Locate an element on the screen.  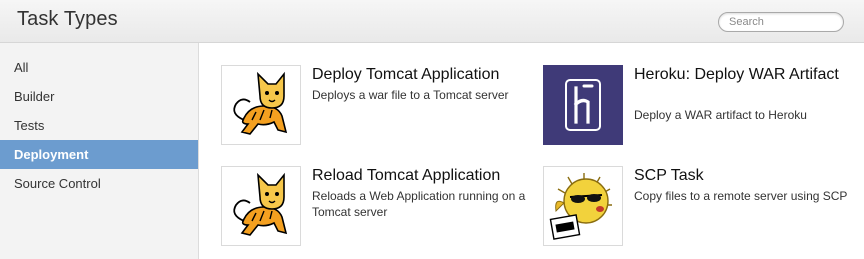
task-title: Reload Tomcat Application is located at coordinates (427, 176).